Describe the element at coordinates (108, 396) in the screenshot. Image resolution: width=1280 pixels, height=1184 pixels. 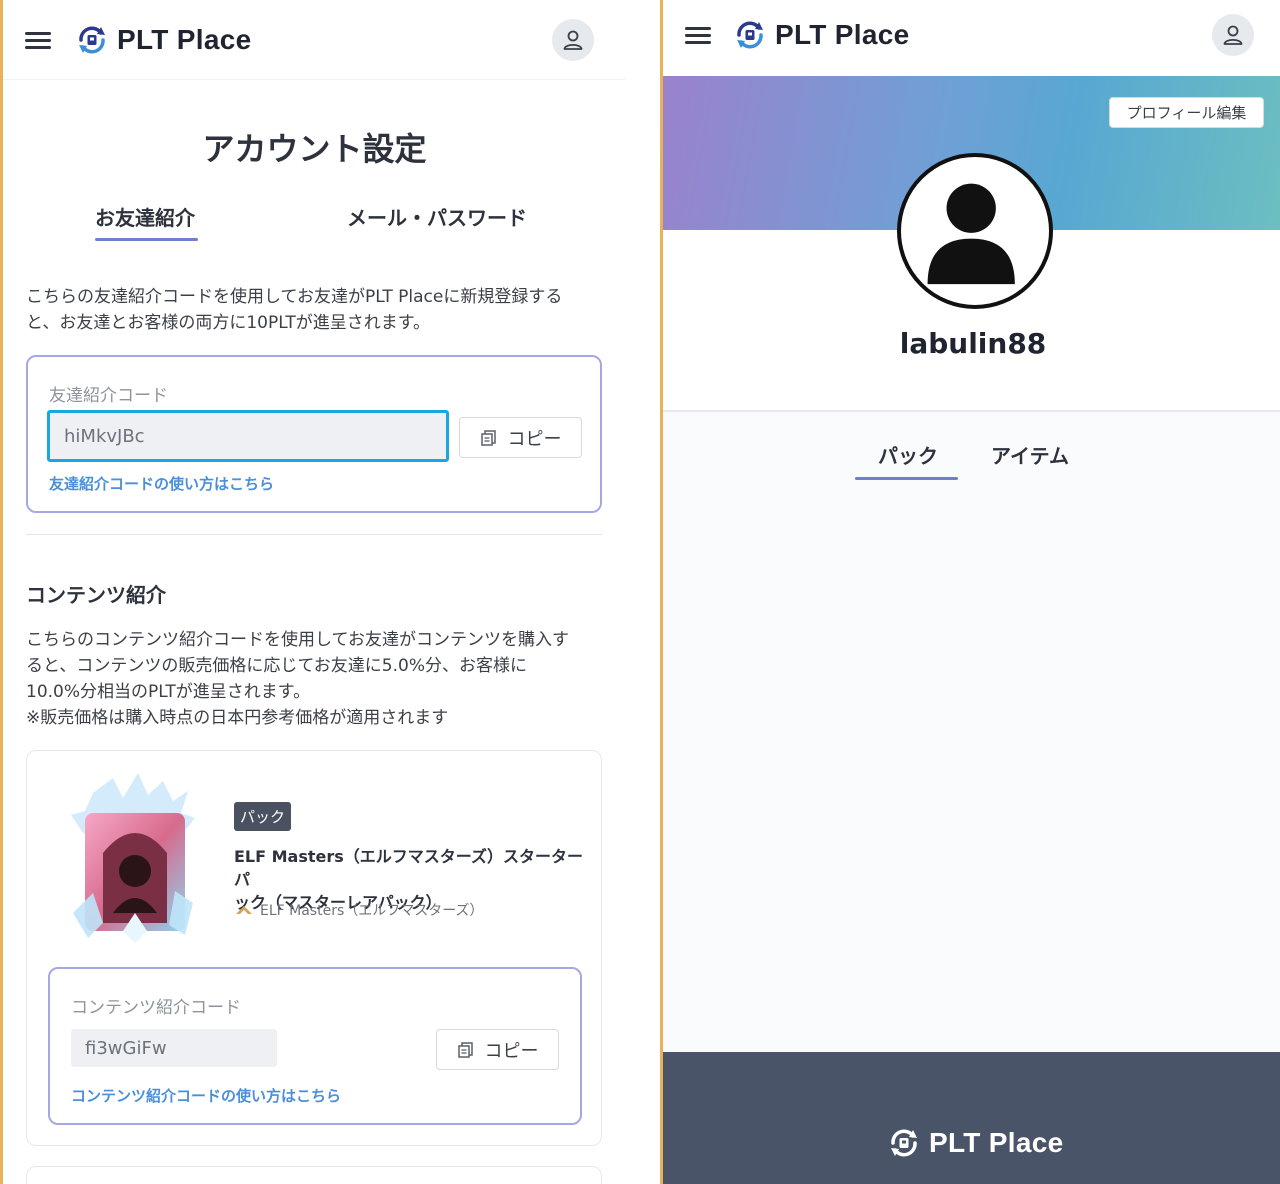
I see `friend-referral-code-label: 友達紹介コード` at that location.